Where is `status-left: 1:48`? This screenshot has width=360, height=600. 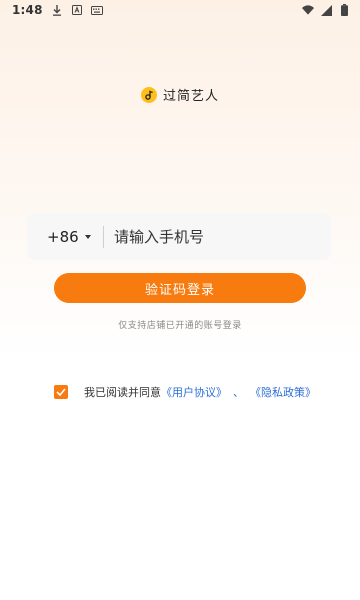 status-left: 1:48 is located at coordinates (57, 10).